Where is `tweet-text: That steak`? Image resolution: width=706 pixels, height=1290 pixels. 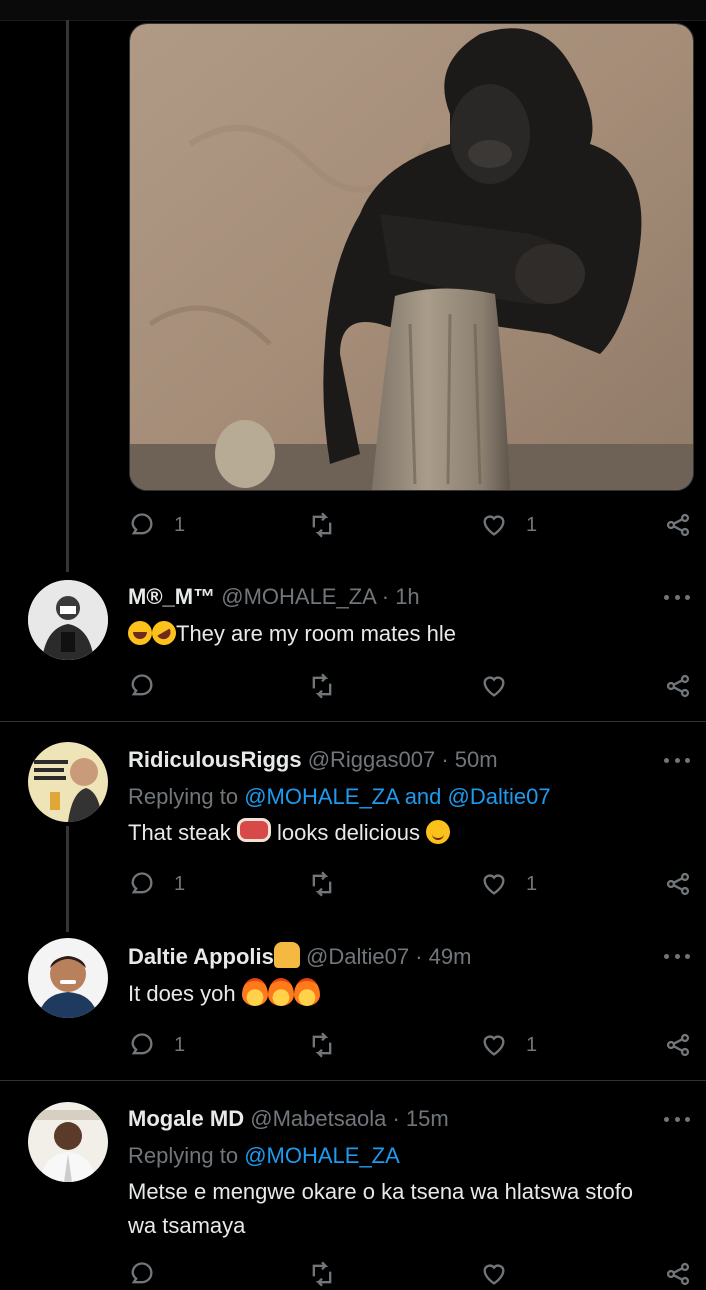 tweet-text: That steak is located at coordinates (179, 832).